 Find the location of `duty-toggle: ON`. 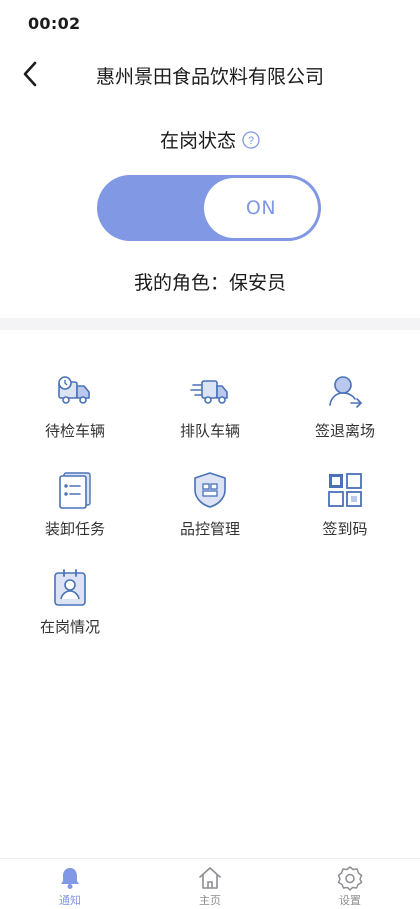

duty-toggle: ON is located at coordinates (209, 208).